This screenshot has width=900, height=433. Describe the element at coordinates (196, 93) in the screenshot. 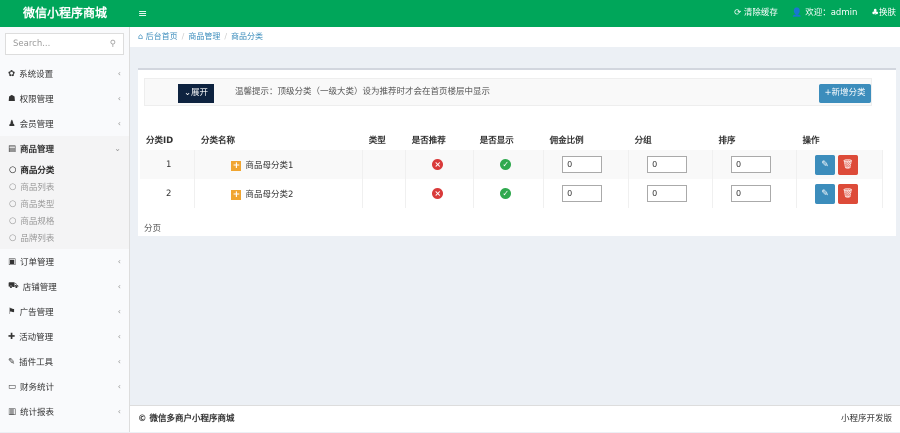

I see `expand-button: ⌄展开` at that location.